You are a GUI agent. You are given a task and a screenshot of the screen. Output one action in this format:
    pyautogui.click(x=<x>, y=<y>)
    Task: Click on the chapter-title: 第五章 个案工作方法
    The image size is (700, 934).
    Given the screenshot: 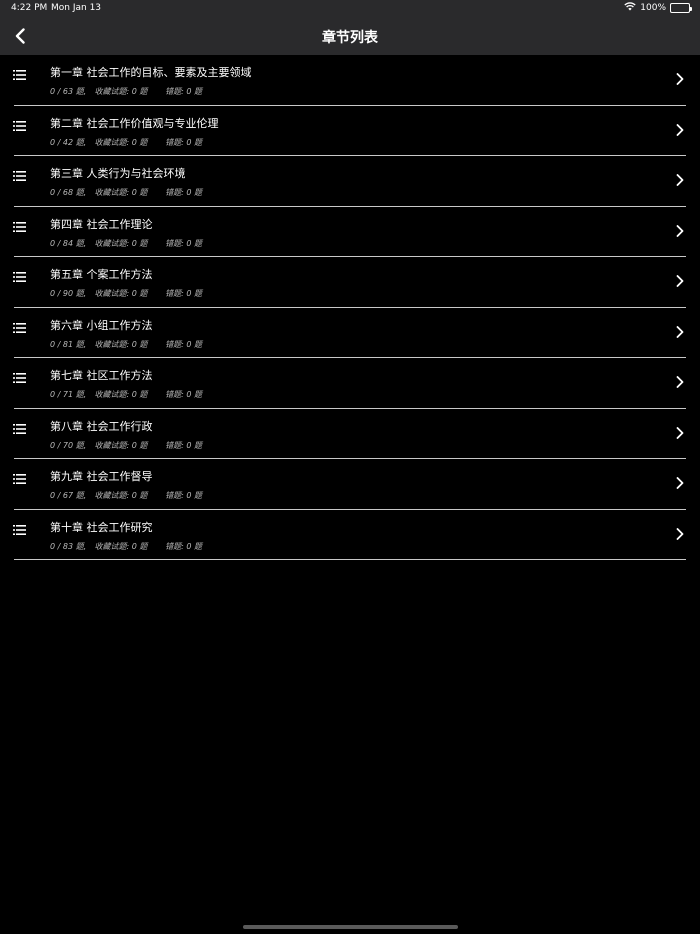 What is the action you would take?
    pyautogui.click(x=101, y=274)
    